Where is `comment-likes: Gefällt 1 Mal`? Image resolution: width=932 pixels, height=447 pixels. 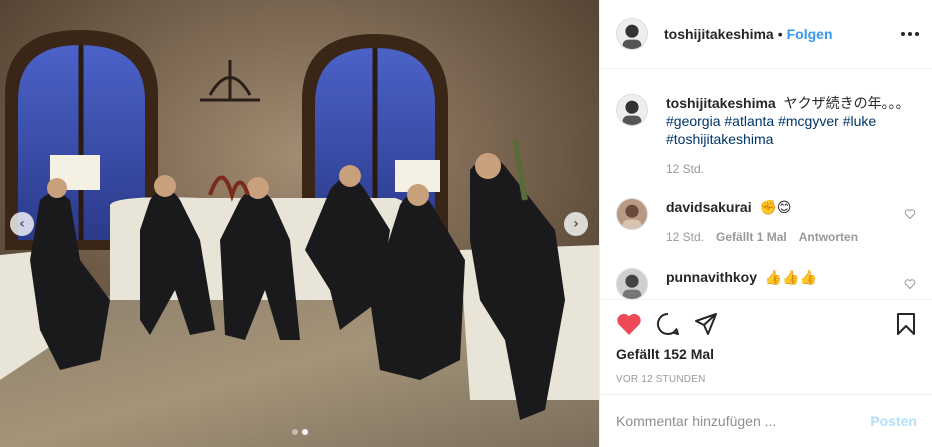
comment-likes: Gefällt 1 Mal is located at coordinates (751, 237).